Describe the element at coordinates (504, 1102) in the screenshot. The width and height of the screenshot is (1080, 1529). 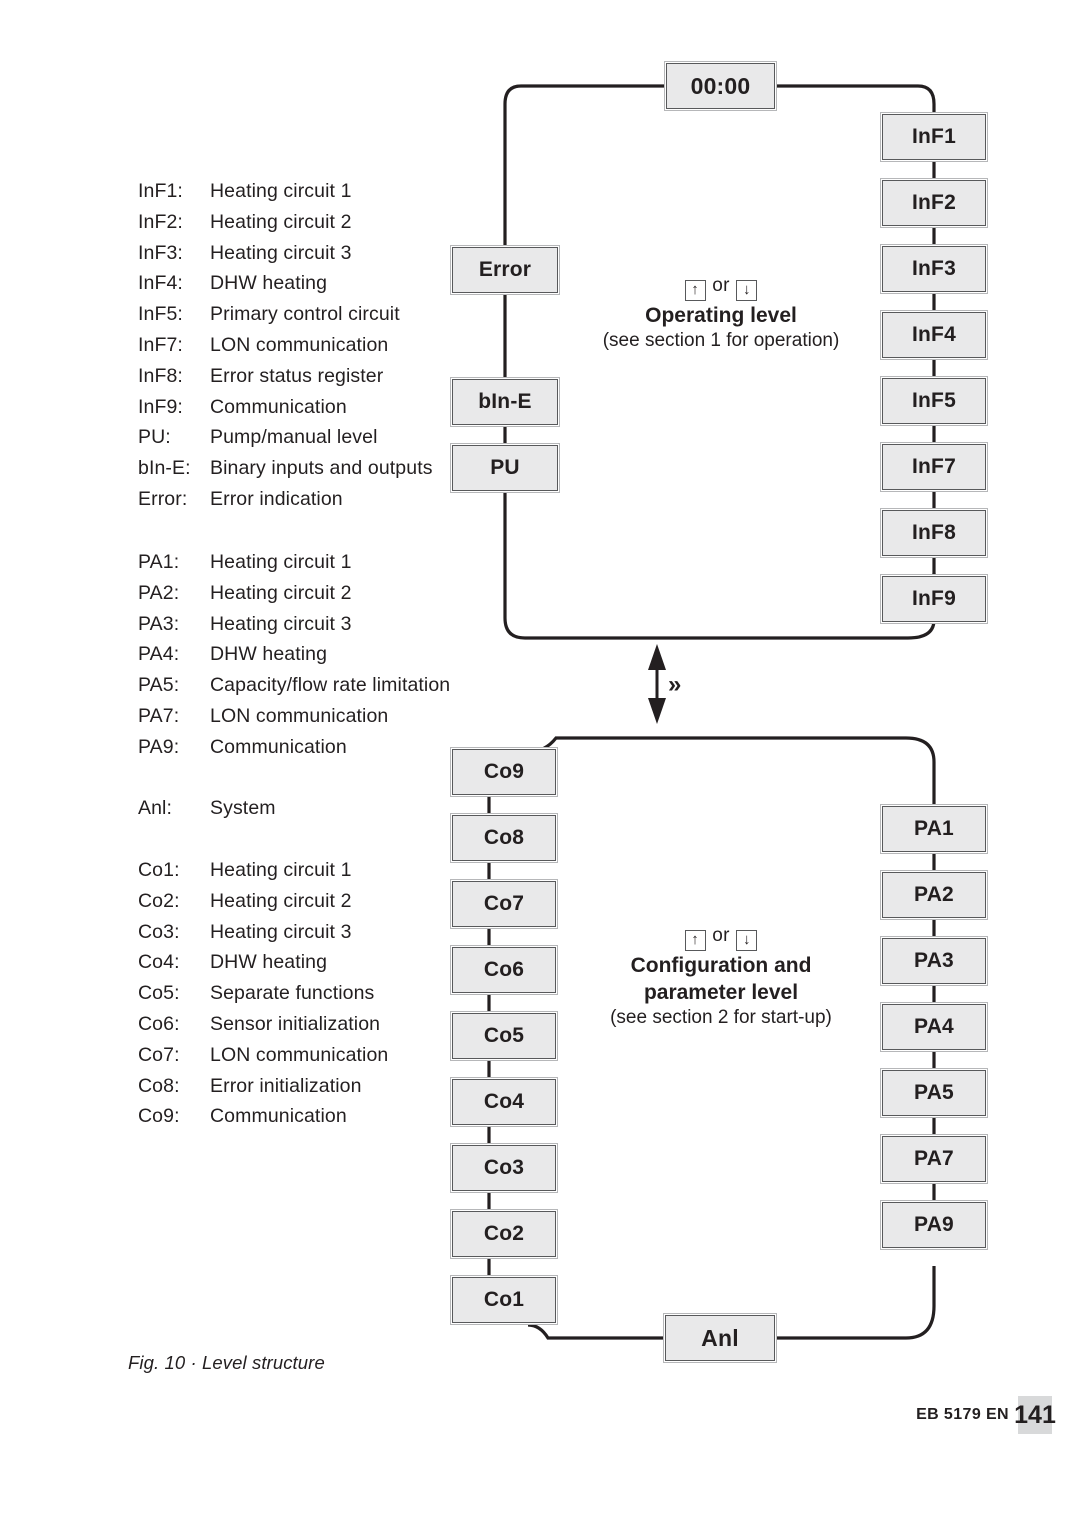
I see `node-co4: Co4` at that location.